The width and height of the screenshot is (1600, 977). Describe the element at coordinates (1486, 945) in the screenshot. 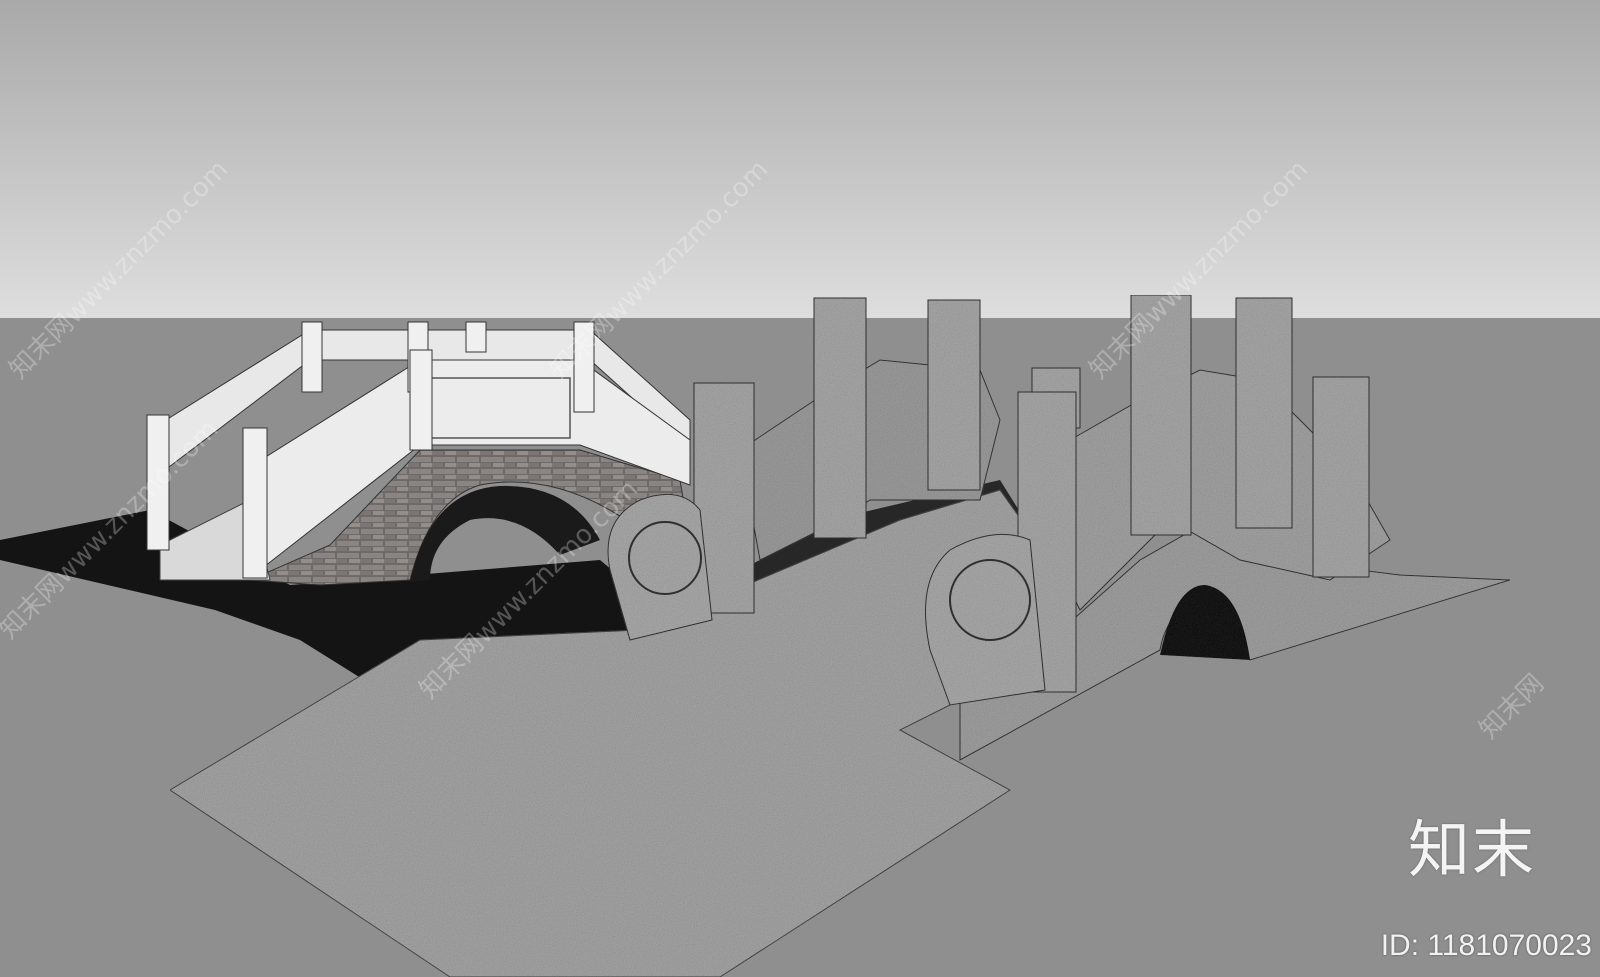

I see `watermark-id: ID: 1181070023` at that location.